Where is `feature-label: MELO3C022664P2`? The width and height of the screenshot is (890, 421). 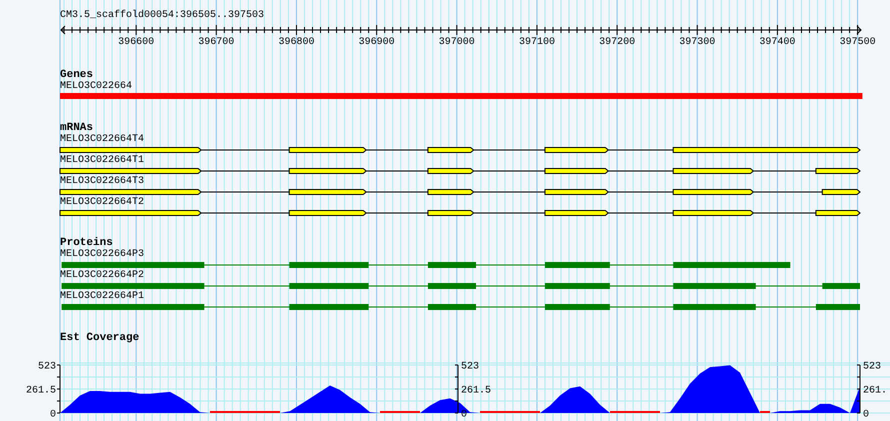
feature-label: MELO3C022664P2 is located at coordinates (102, 275).